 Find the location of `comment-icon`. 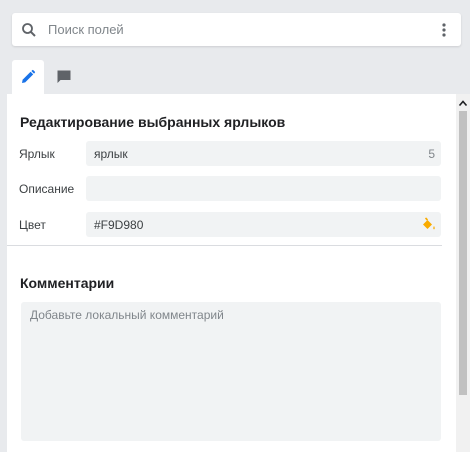

comment-icon is located at coordinates (64, 76).